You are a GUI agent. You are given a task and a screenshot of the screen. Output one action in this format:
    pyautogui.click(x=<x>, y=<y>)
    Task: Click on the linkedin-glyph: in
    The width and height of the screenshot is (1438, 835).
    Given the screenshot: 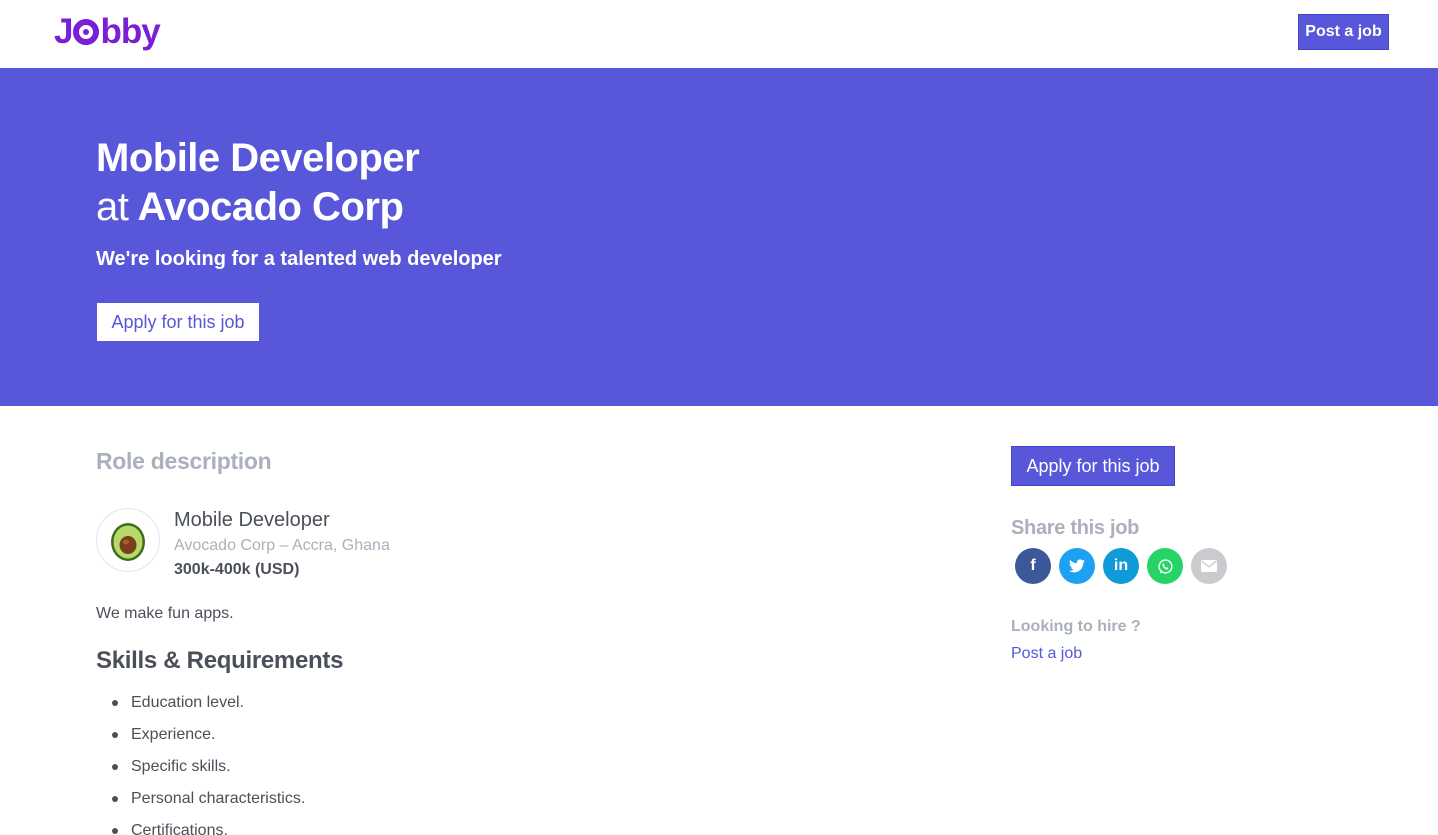 What is the action you would take?
    pyautogui.click(x=1121, y=565)
    